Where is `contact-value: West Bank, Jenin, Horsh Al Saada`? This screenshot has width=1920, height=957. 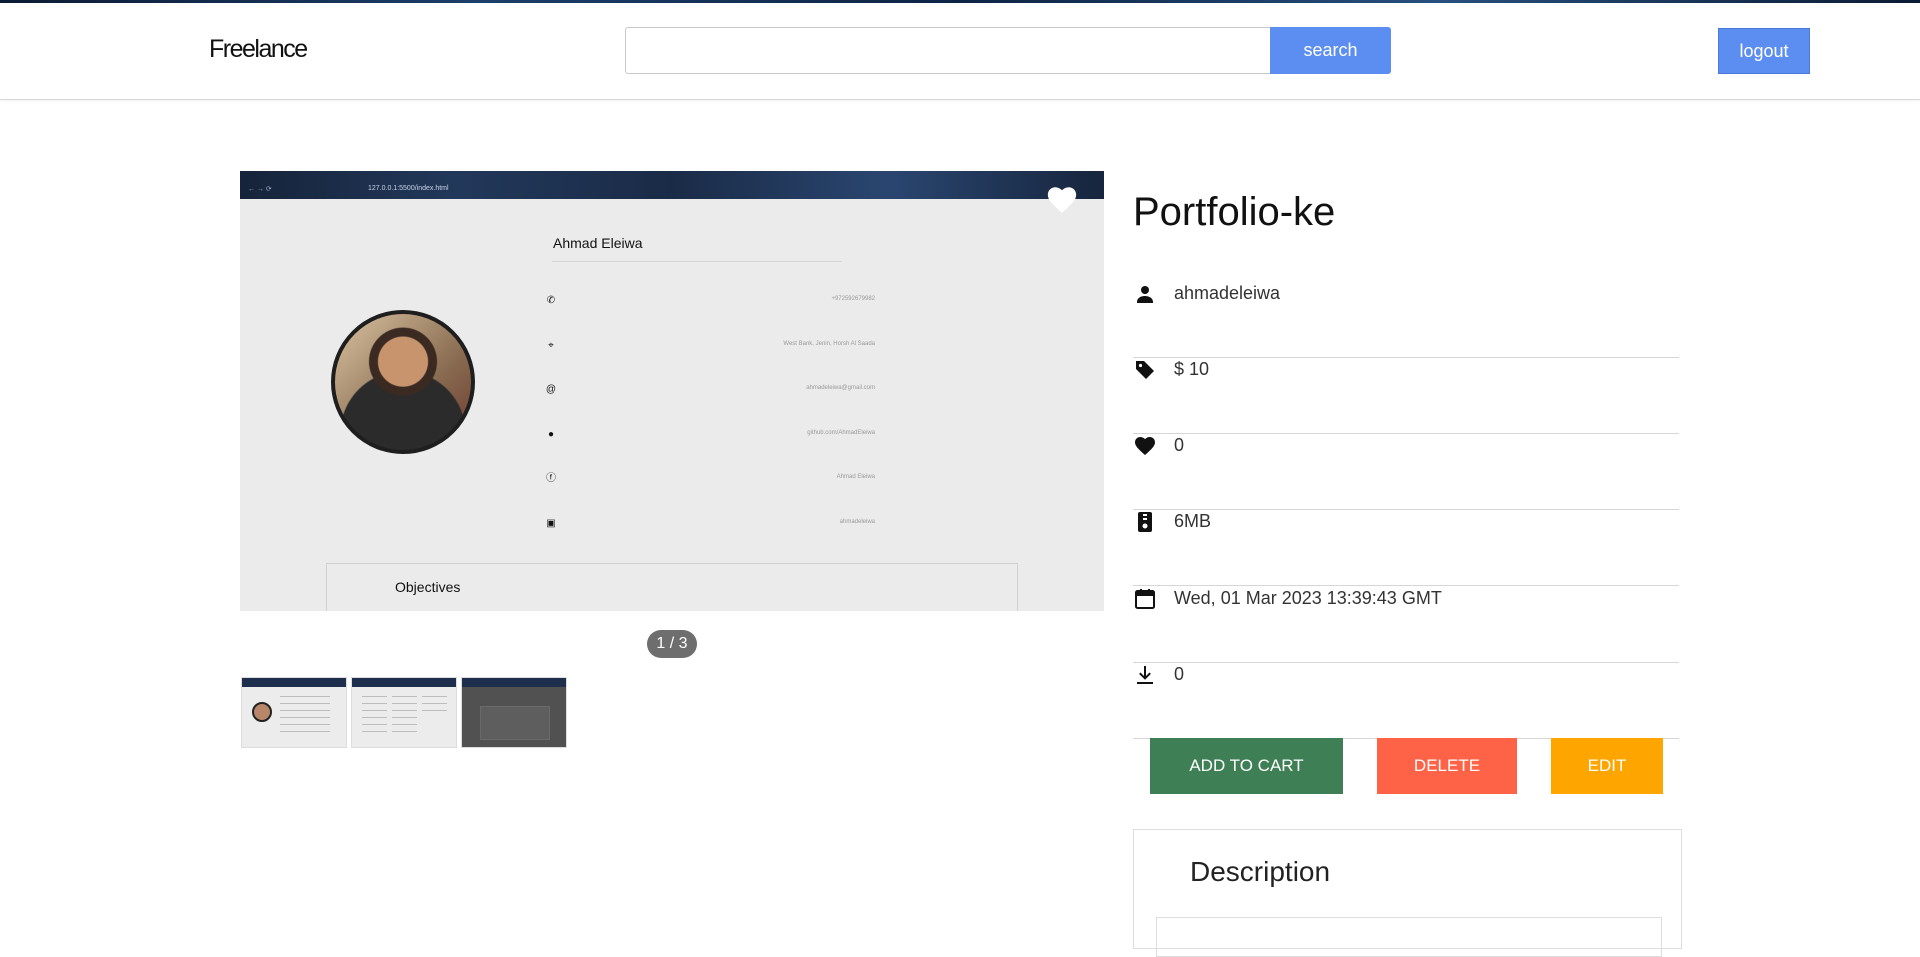 contact-value: West Bank, Jenin, Horsh Al Saada is located at coordinates (829, 344).